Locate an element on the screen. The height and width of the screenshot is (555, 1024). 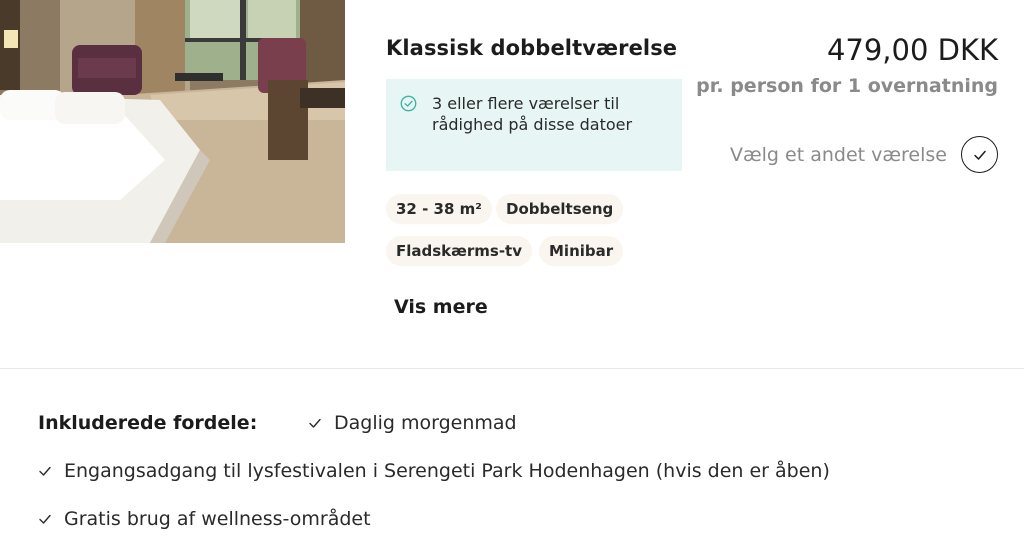
benefit-label: Gratis brug af wellness-området is located at coordinates (217, 519).